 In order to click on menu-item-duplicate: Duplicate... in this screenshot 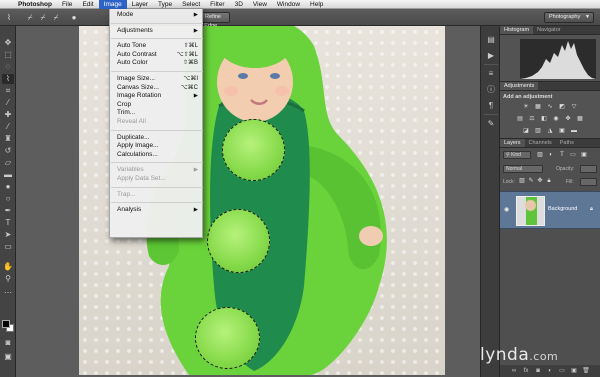, I will do `click(157, 138)`.